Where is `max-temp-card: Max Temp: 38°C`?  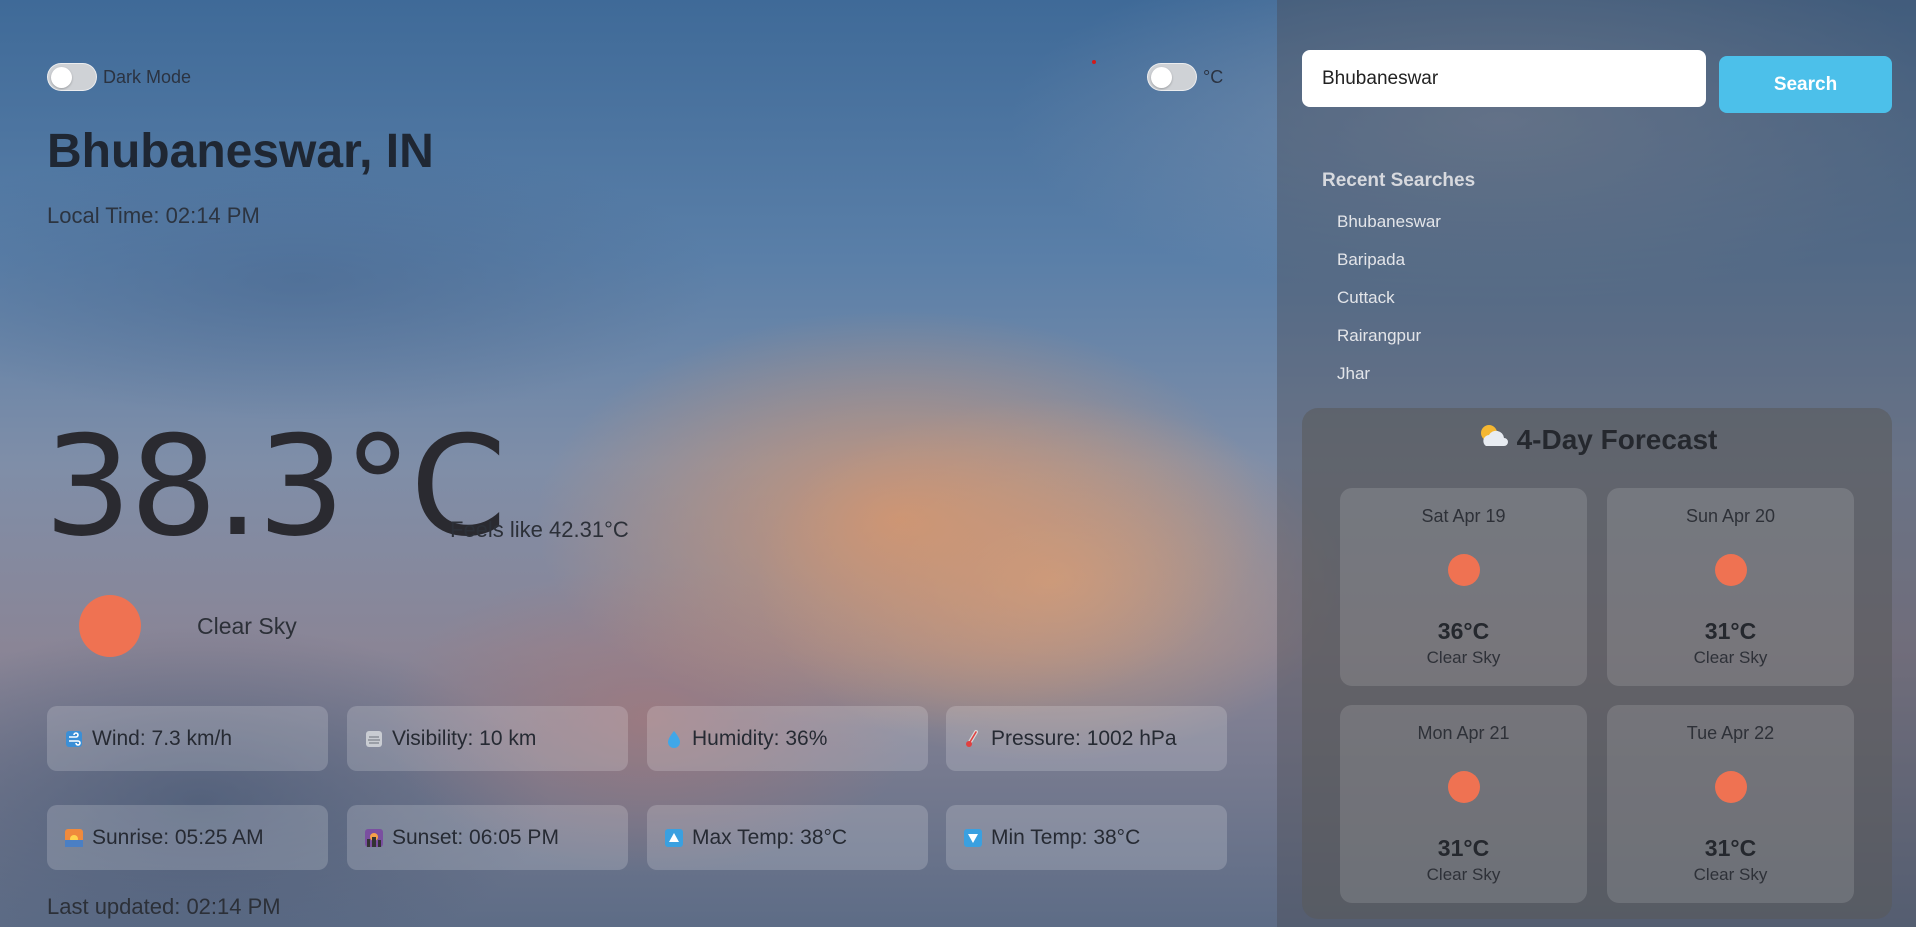 max-temp-card: Max Temp: 38°C is located at coordinates (787, 837).